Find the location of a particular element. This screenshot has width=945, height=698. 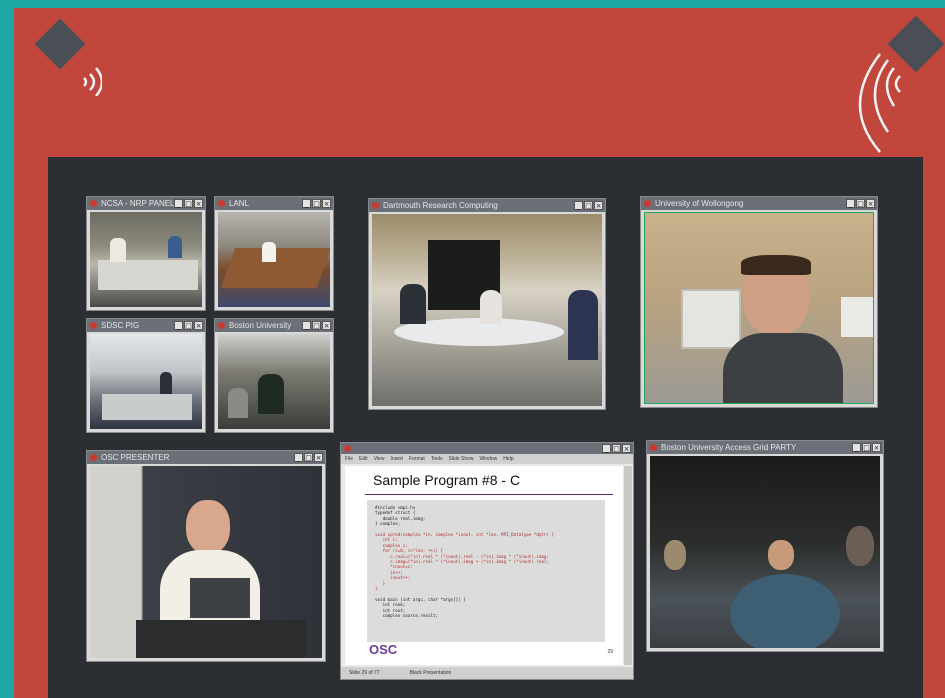

video-window-boston-university: Boston University _ □ × is located at coordinates (274, 375).